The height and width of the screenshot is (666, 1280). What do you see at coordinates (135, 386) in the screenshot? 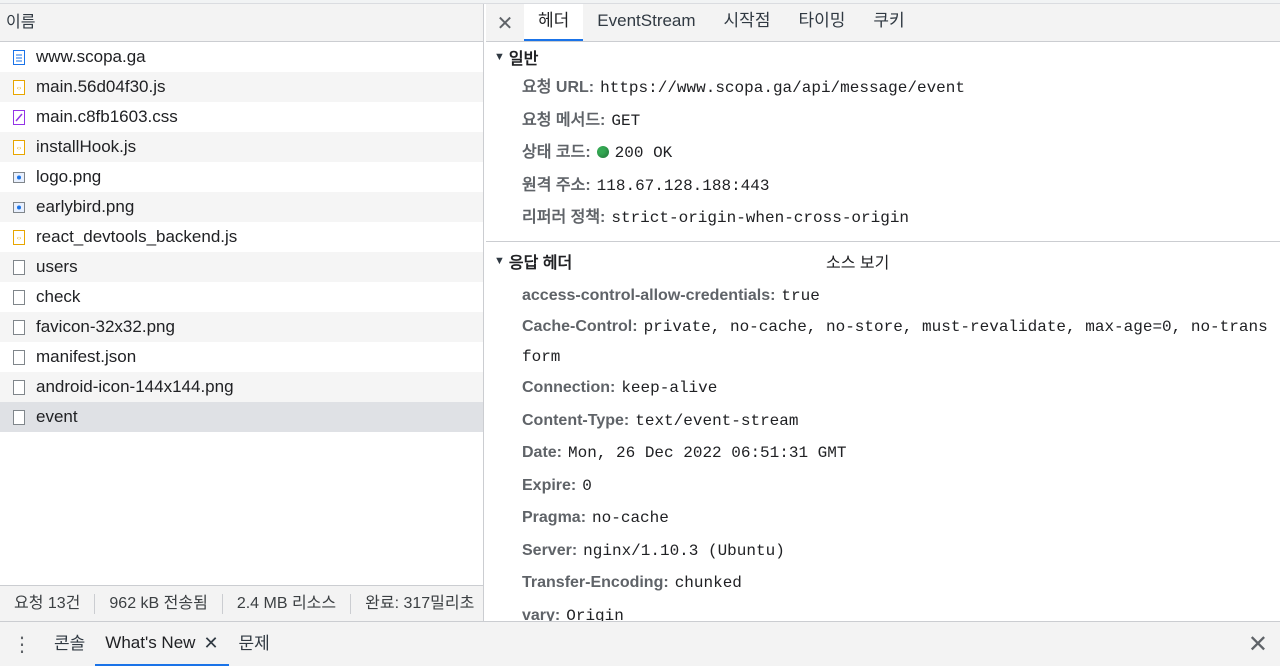
I see `request-name: android-icon-144x144.png` at bounding box center [135, 386].